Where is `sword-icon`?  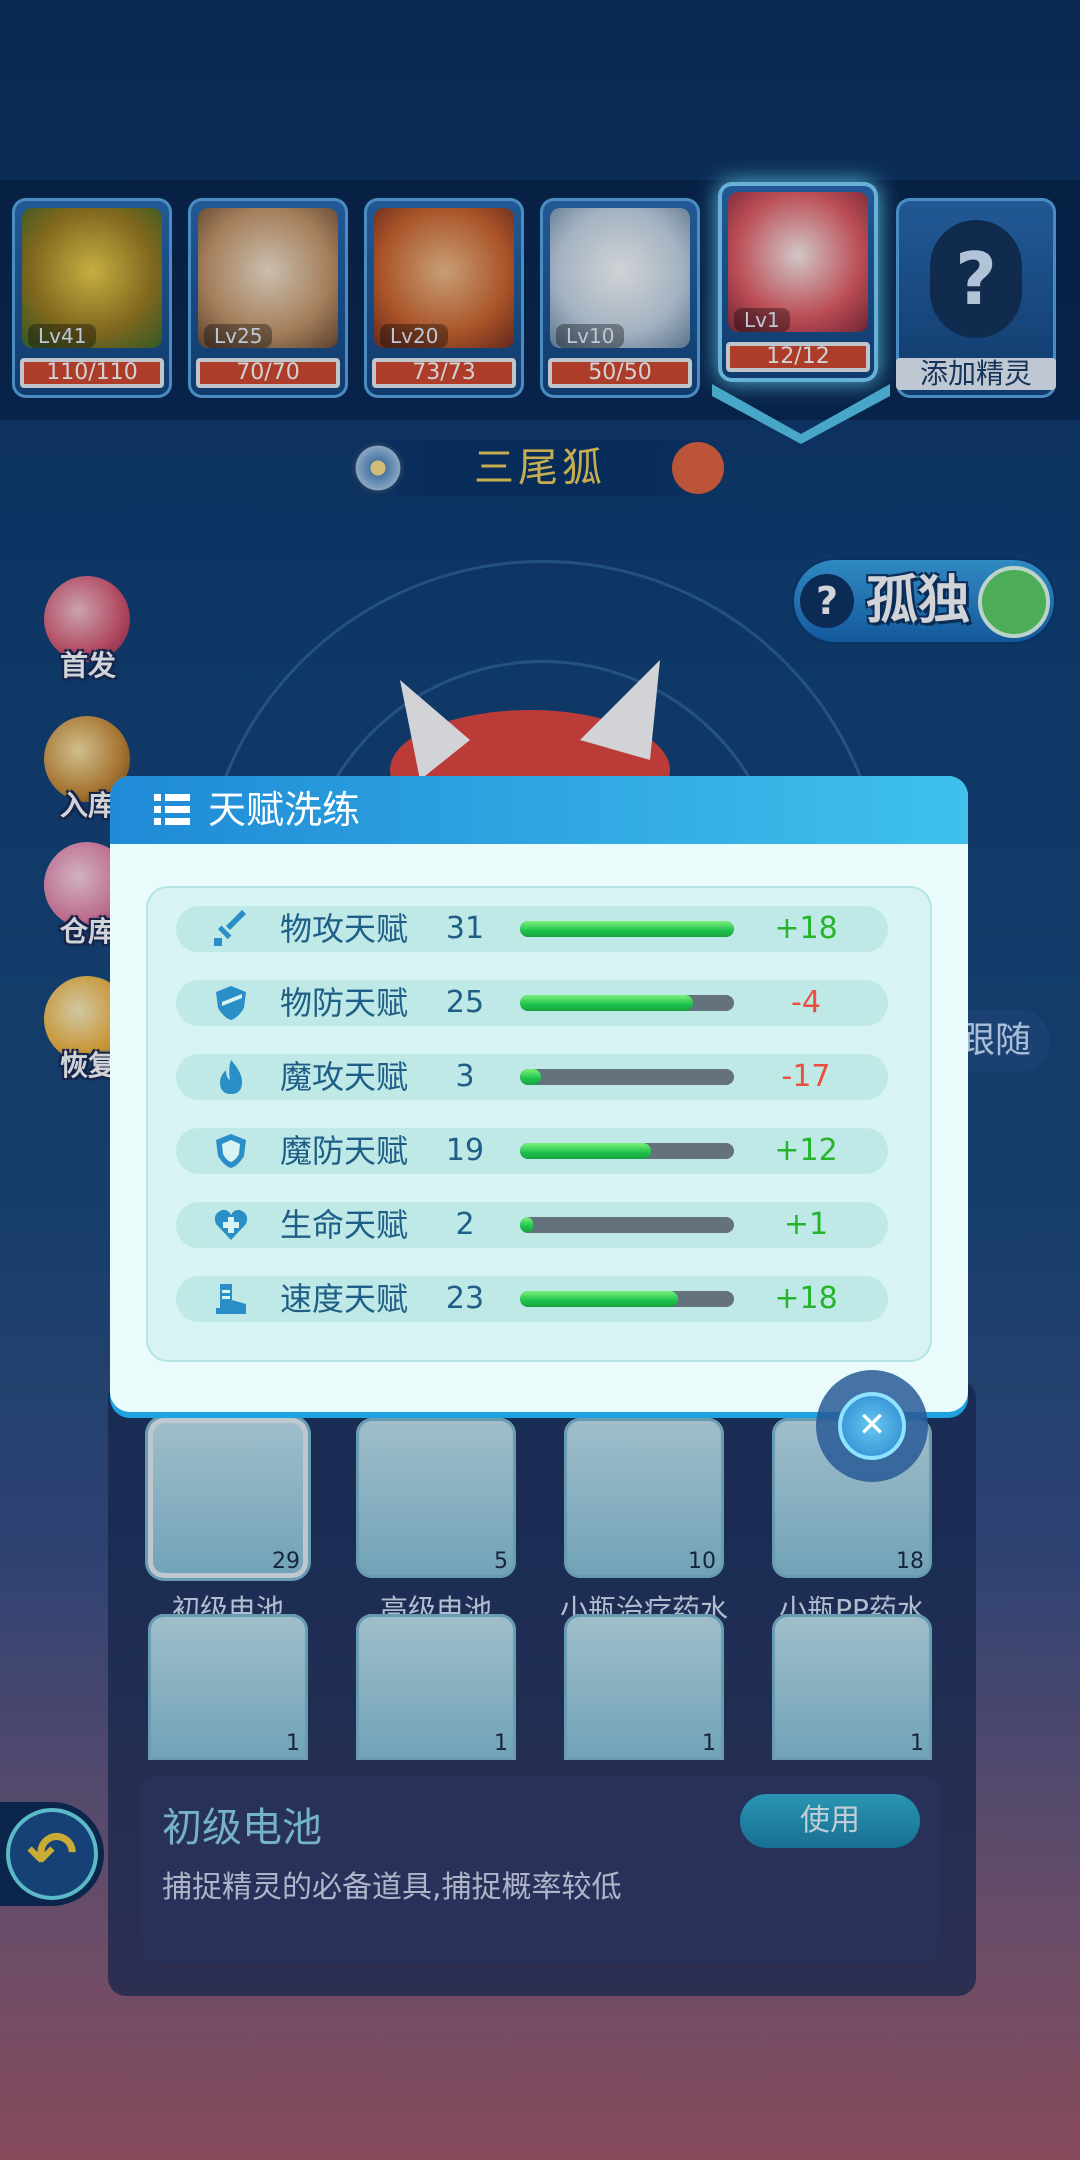
sword-icon is located at coordinates (230, 928).